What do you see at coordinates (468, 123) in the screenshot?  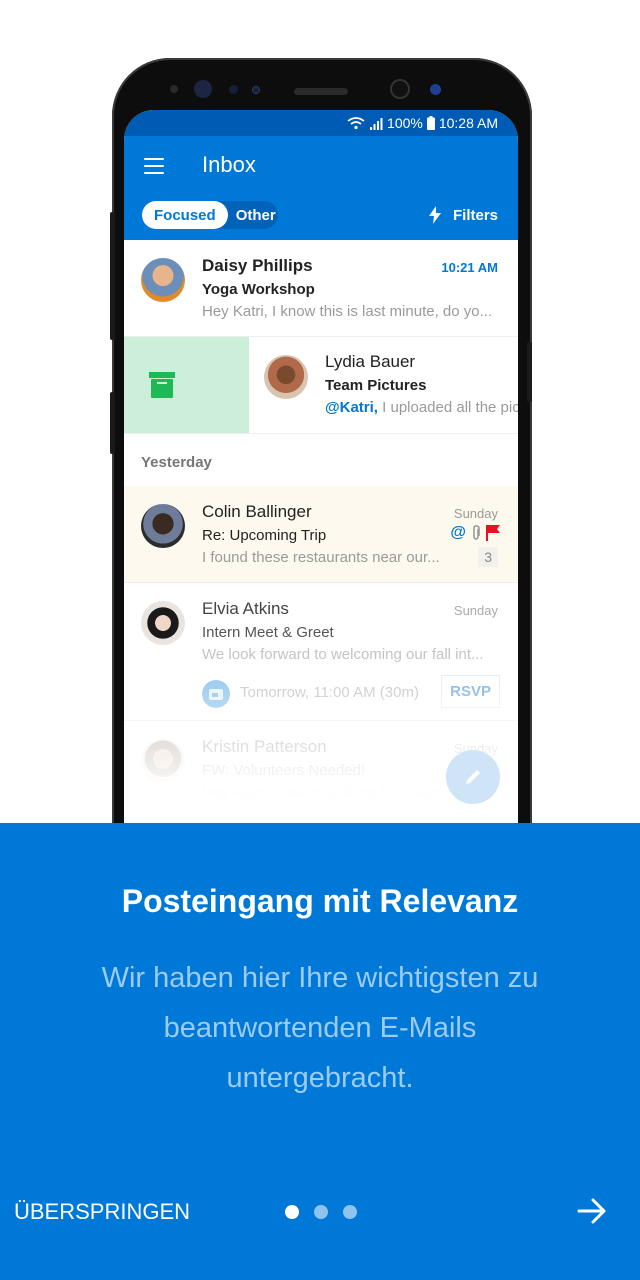 I see `clock: 10:28 AM` at bounding box center [468, 123].